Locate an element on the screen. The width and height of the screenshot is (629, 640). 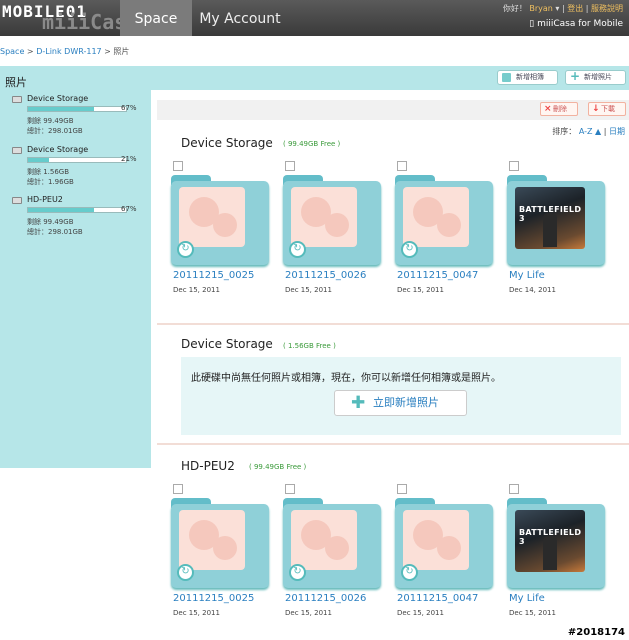
breadcrumb-space: Space is located at coordinates (12, 51).